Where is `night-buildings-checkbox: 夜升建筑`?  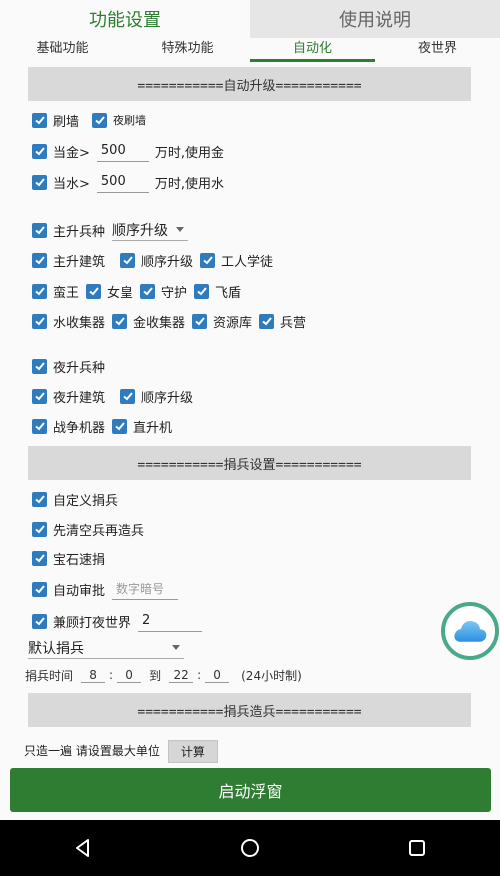
night-buildings-checkbox: 夜升建筑 is located at coordinates (68, 396).